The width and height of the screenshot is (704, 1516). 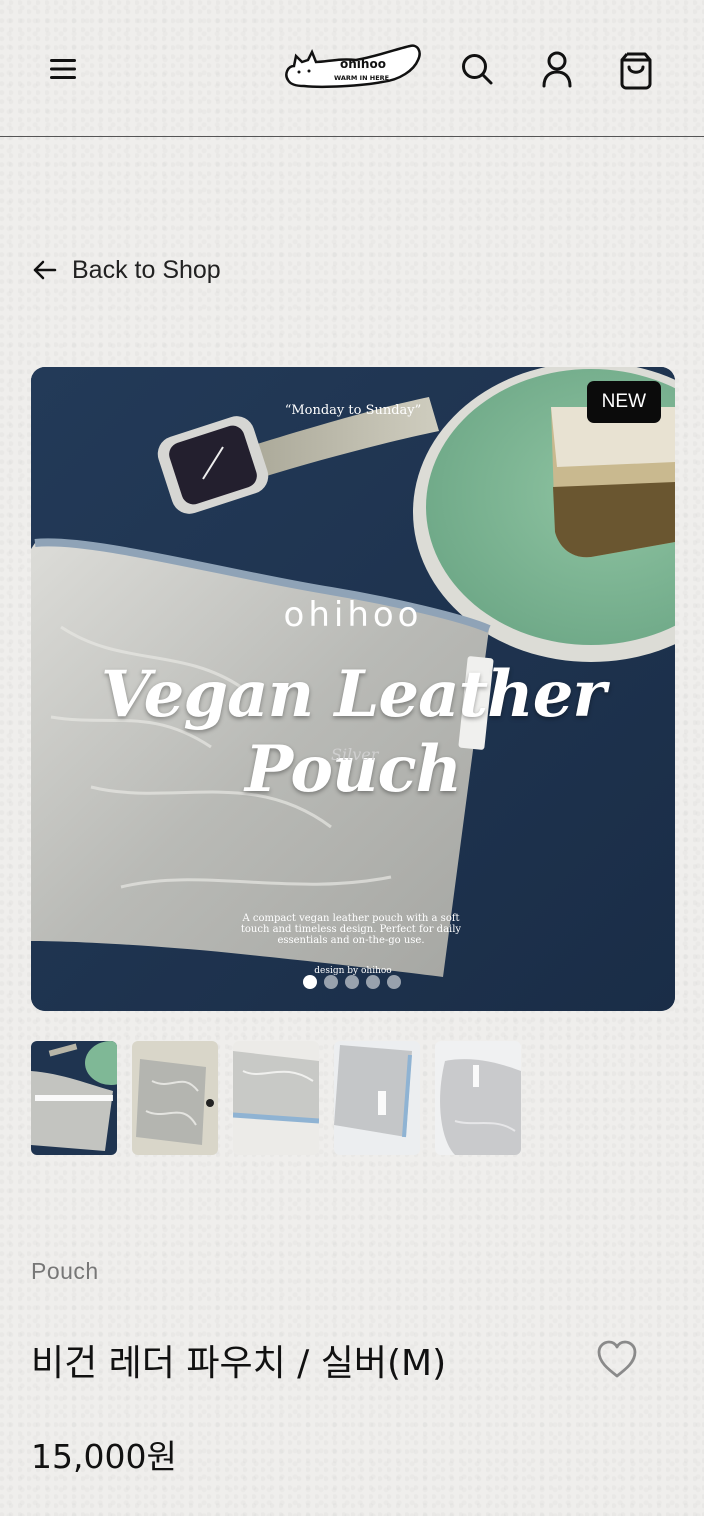 I want to click on heart-icon, so click(x=617, y=1359).